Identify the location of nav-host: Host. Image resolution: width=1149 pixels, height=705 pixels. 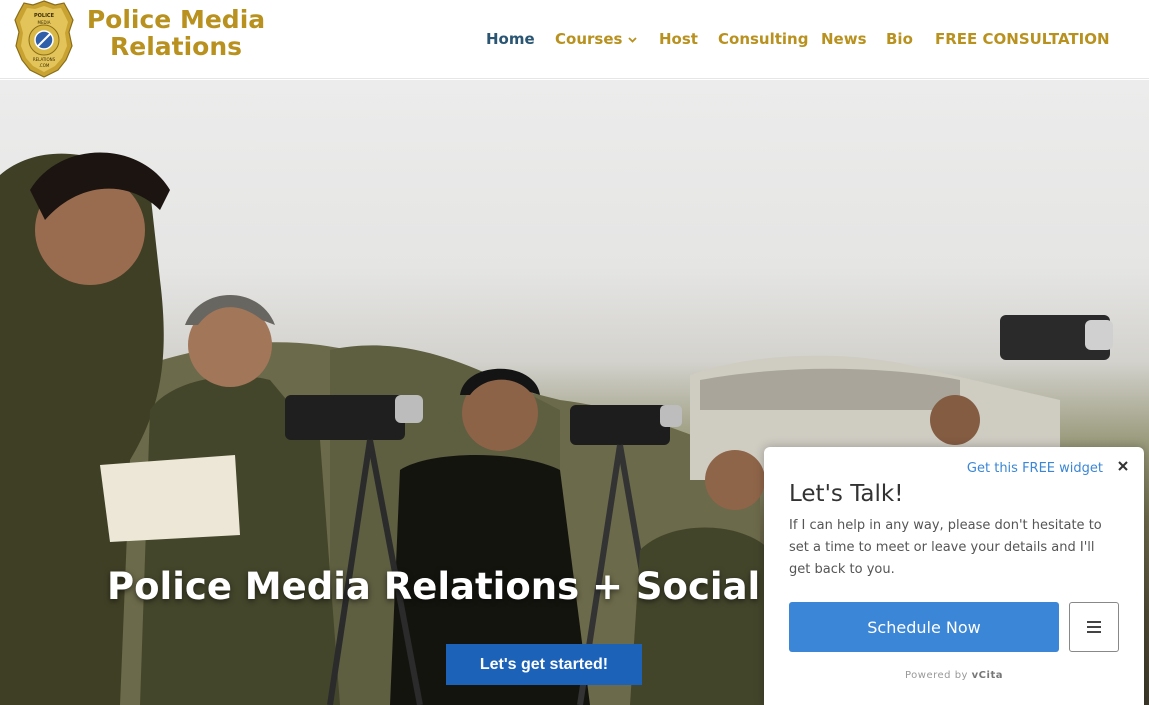
(678, 39).